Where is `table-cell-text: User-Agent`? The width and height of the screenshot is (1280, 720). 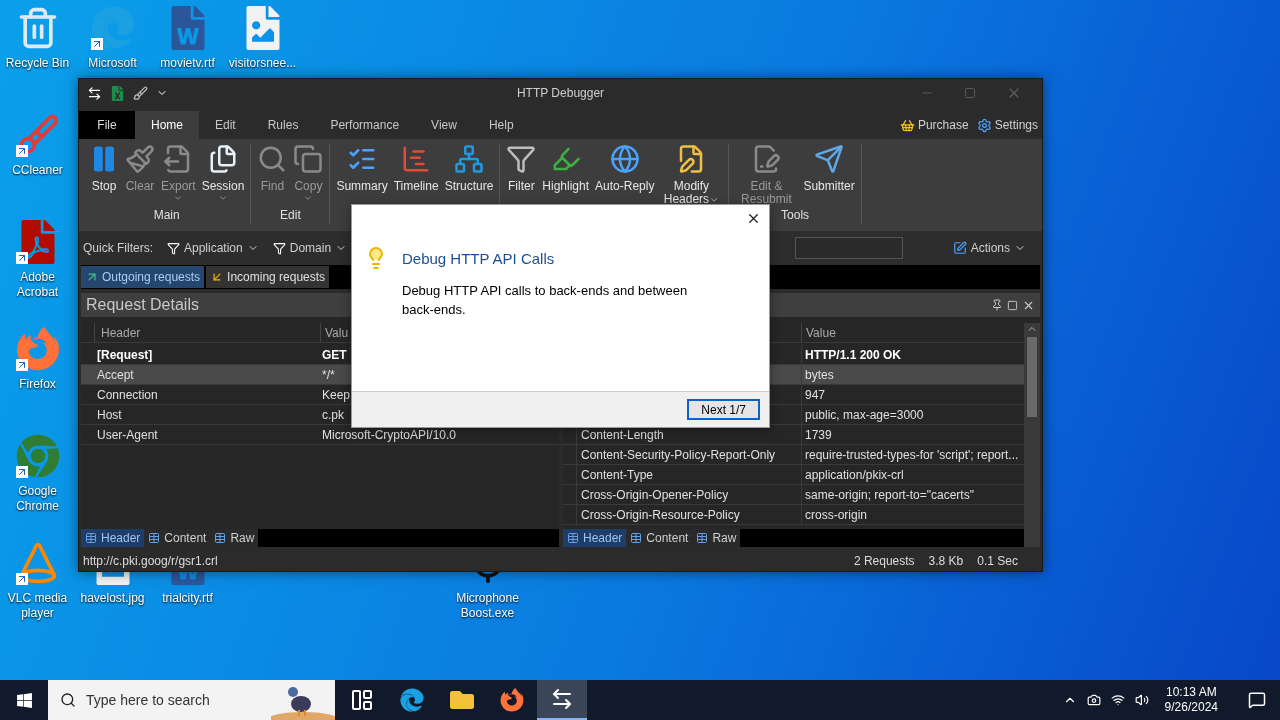
table-cell-text: User-Agent is located at coordinates (127, 435).